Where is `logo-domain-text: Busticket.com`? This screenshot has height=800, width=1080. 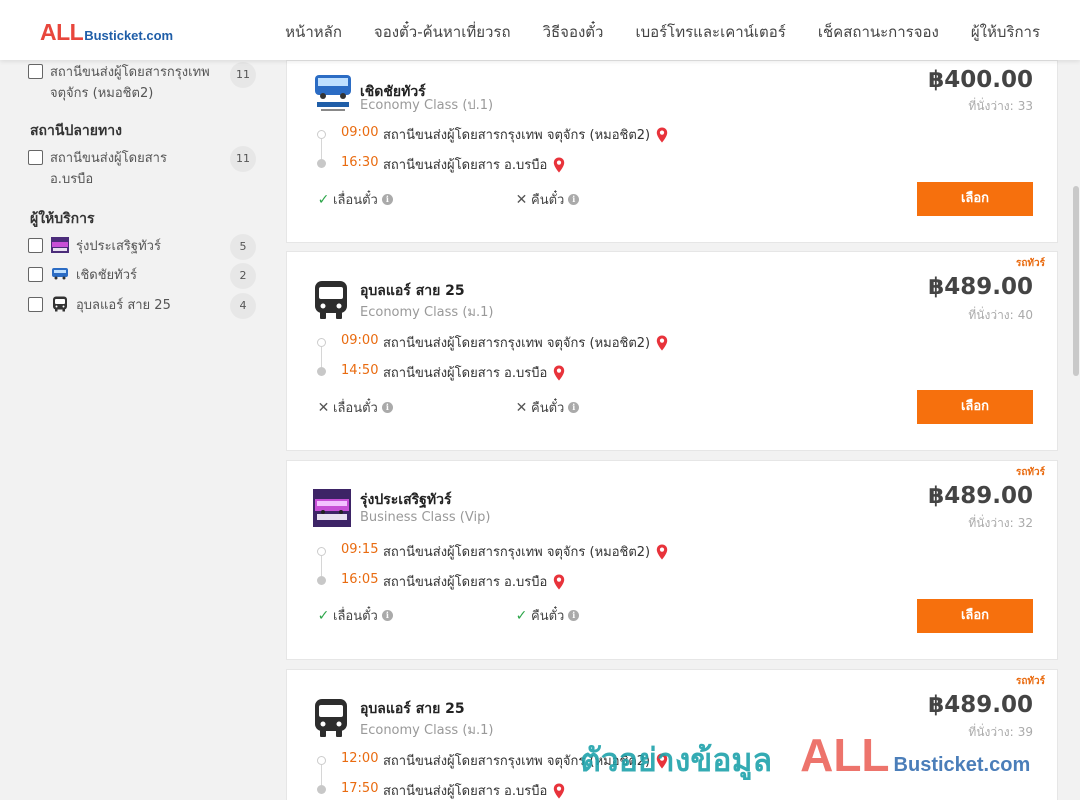
logo-domain-text: Busticket.com is located at coordinates (129, 35).